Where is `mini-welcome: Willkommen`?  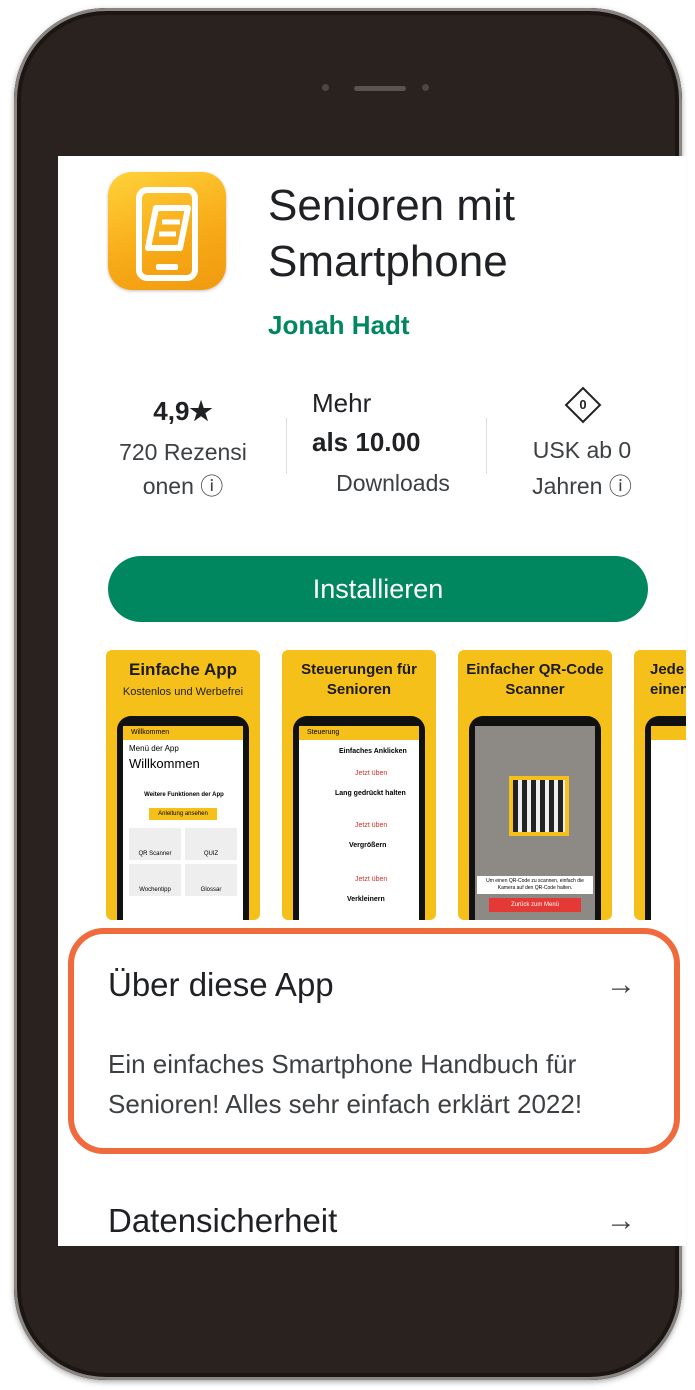
mini-welcome: Willkommen is located at coordinates (164, 763).